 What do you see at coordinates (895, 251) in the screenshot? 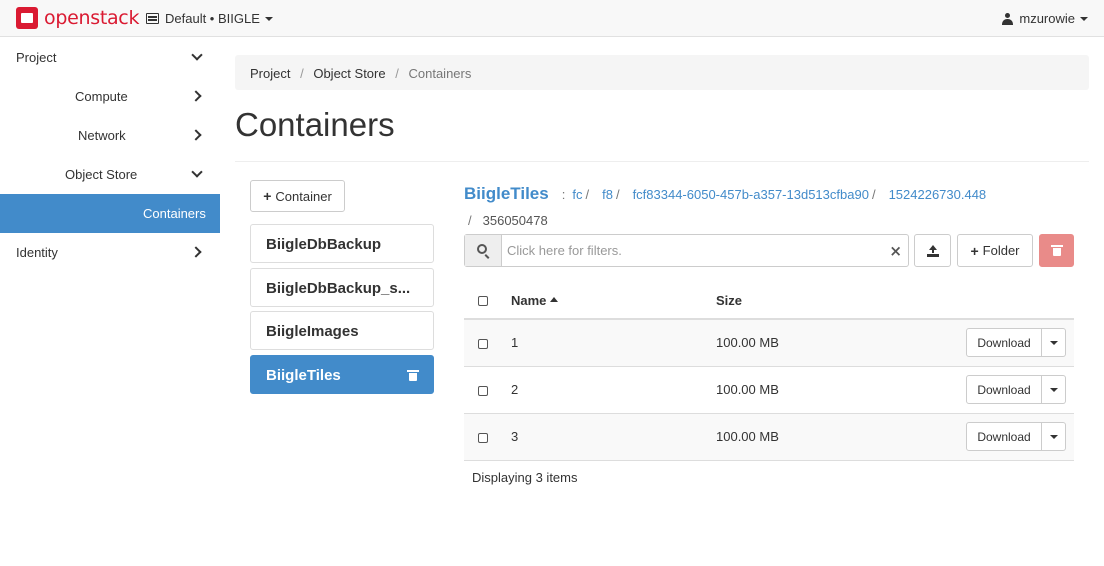
I see `clear-icon: ×` at bounding box center [895, 251].